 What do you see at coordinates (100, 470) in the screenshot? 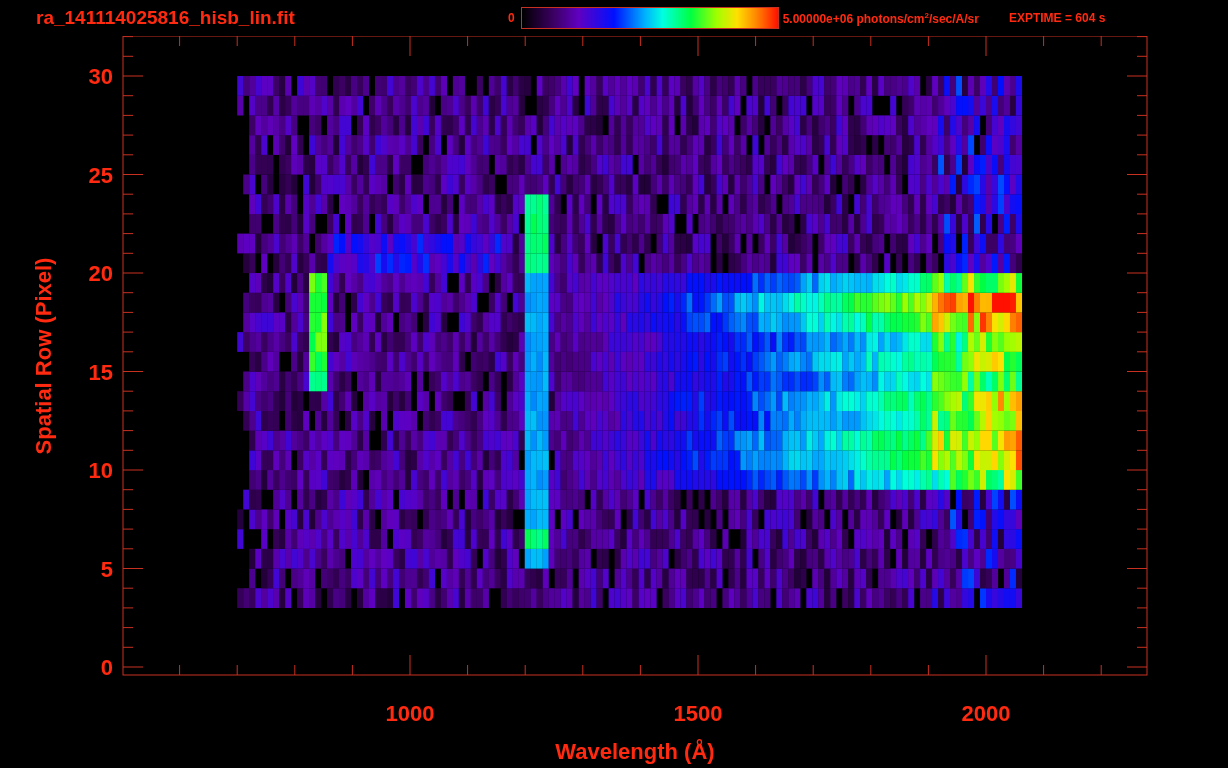
I see `y-tick-label: 10` at bounding box center [100, 470].